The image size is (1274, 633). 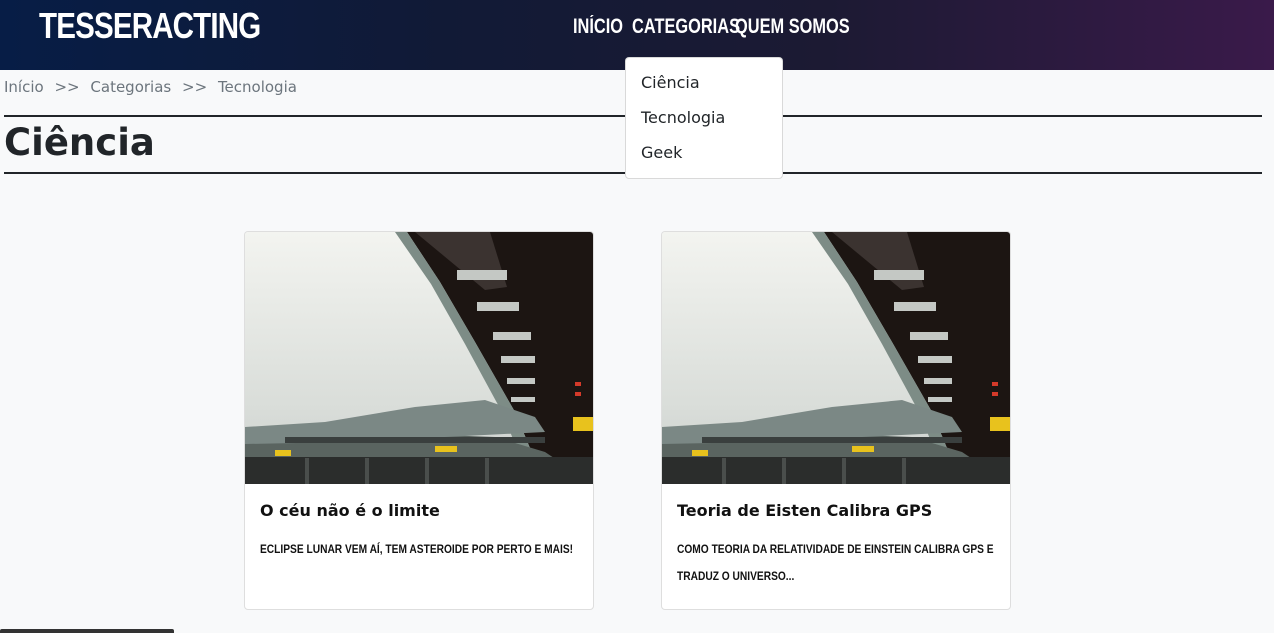 What do you see at coordinates (792, 27) in the screenshot?
I see `nav-link-quem-somos: QUEM SOMOS` at bounding box center [792, 27].